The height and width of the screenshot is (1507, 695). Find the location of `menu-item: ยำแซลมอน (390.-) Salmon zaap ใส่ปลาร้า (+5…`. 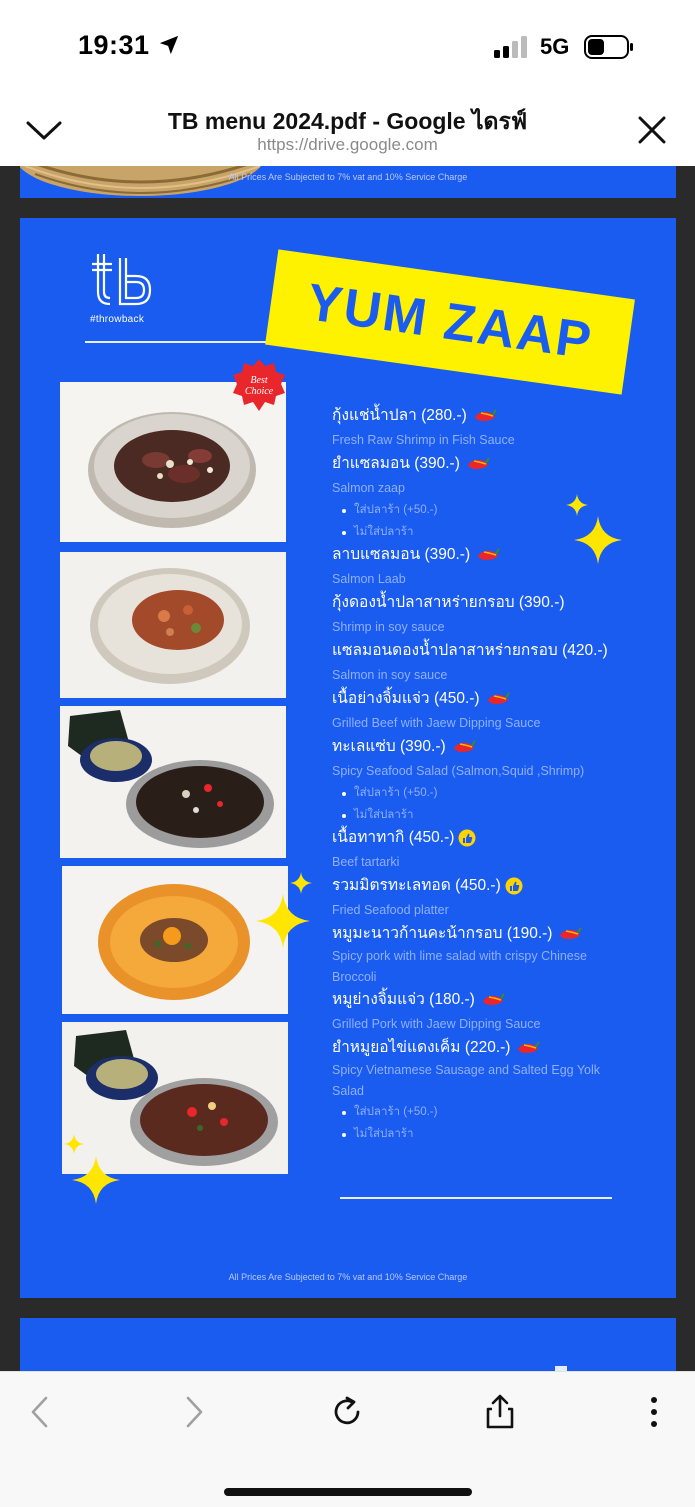

menu-item: ยำแซลมอน (390.-) Salmon zaap ใส่ปลาร้า (+5… is located at coordinates (482, 497).